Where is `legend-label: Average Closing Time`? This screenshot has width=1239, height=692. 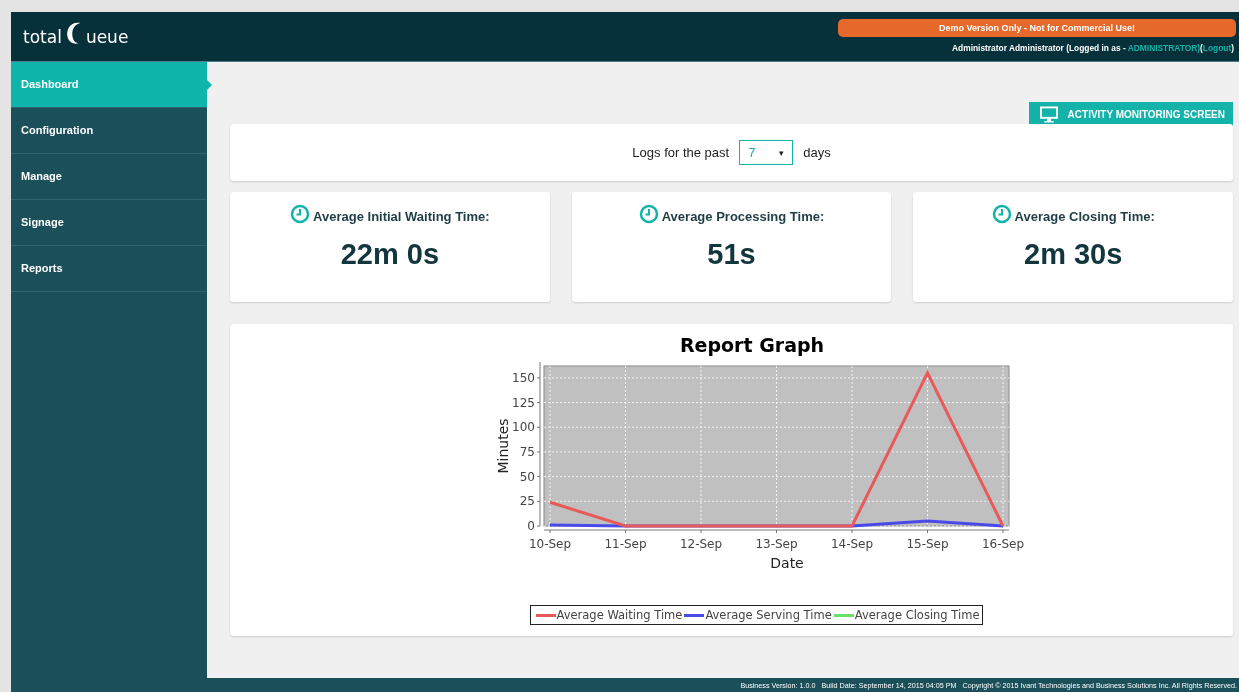
legend-label: Average Closing Time is located at coordinates (917, 615).